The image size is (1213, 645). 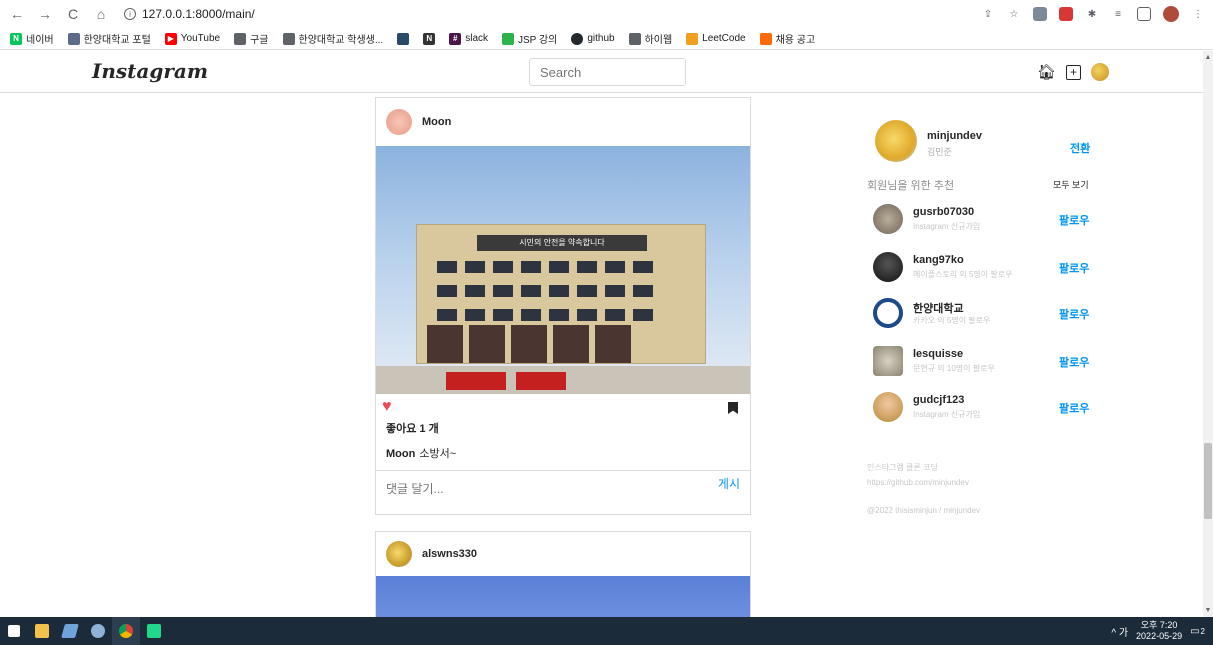 I want to click on footer-copyright: @2022 thisisminjun / minjundev, so click(x=924, y=510).